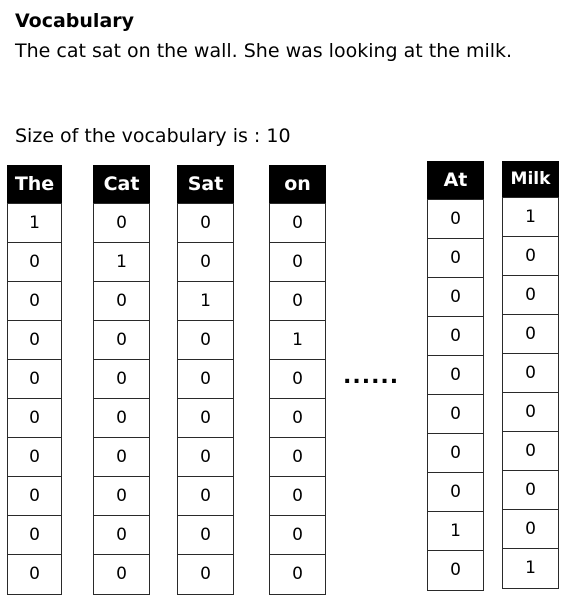 This screenshot has height=601, width=583. What do you see at coordinates (530, 179) in the screenshot?
I see `column-header: Milk` at bounding box center [530, 179].